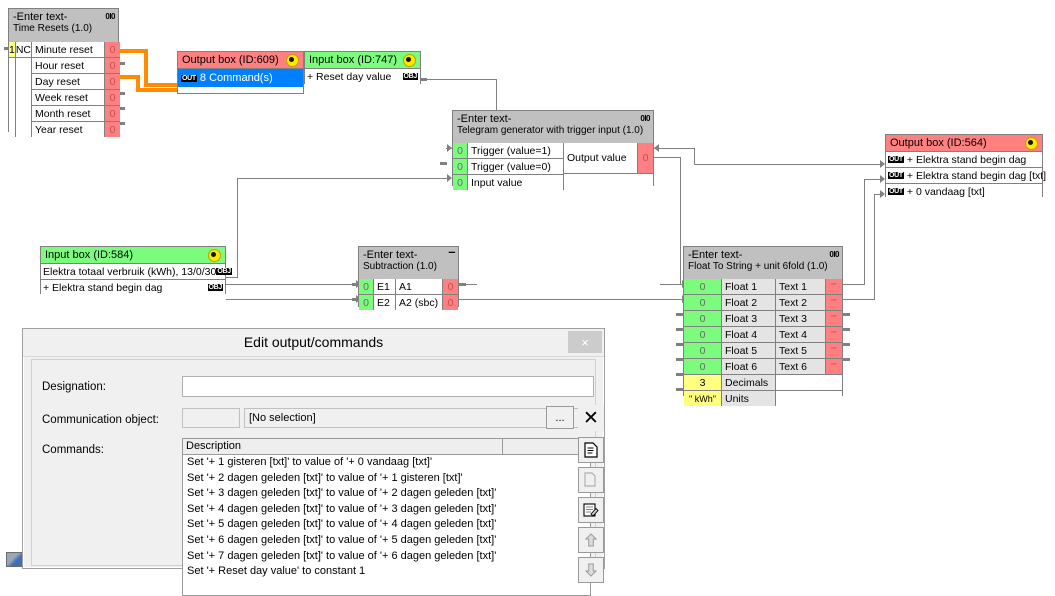  I want to click on table-row: Year reset 0, so click(76, 129).